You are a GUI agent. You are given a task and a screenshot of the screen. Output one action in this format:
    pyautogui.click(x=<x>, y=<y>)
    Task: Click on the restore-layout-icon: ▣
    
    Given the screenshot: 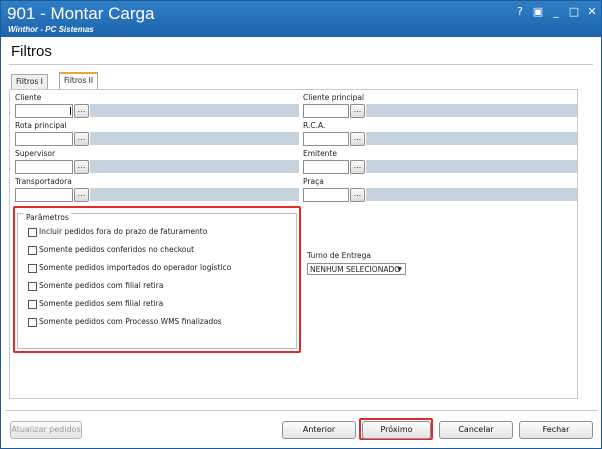 What is the action you would take?
    pyautogui.click(x=538, y=12)
    